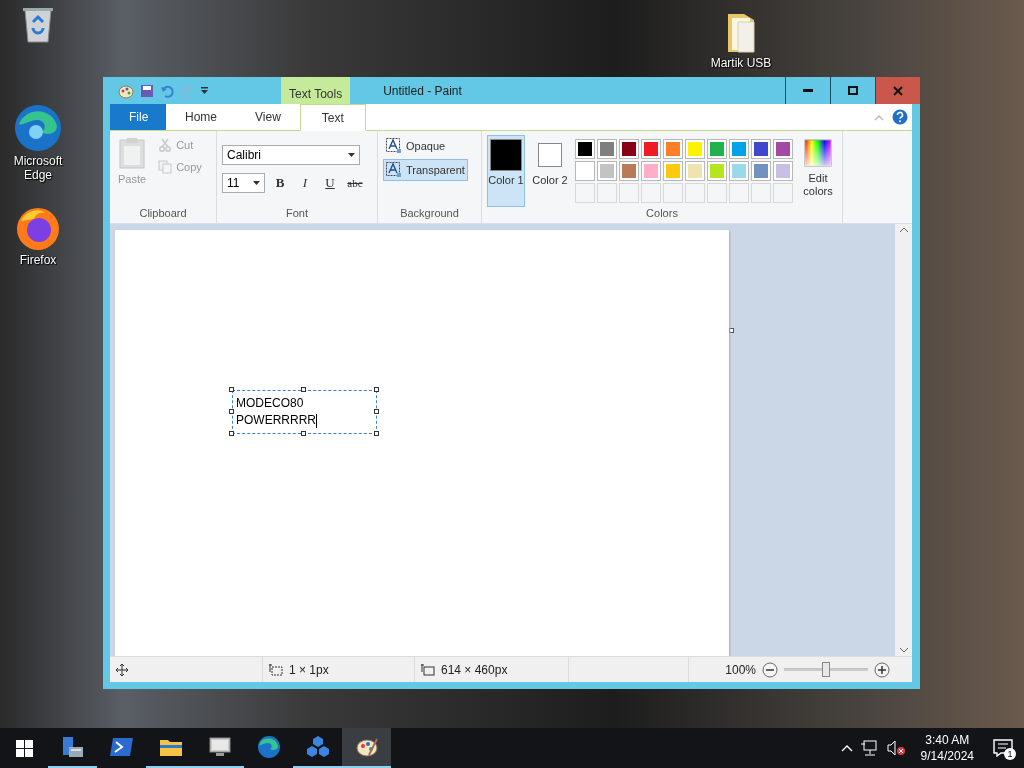 This screenshot has width=1024, height=768. I want to click on letter-a-box-icon, so click(394, 146).